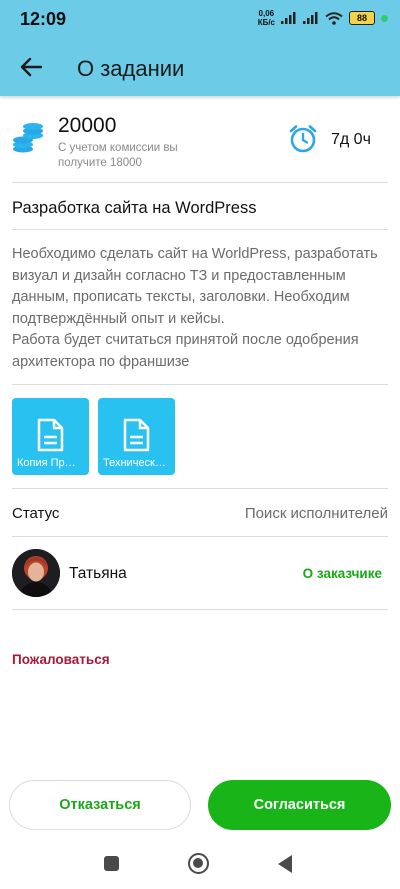  I want to click on accept-button: Согласиться, so click(299, 805).